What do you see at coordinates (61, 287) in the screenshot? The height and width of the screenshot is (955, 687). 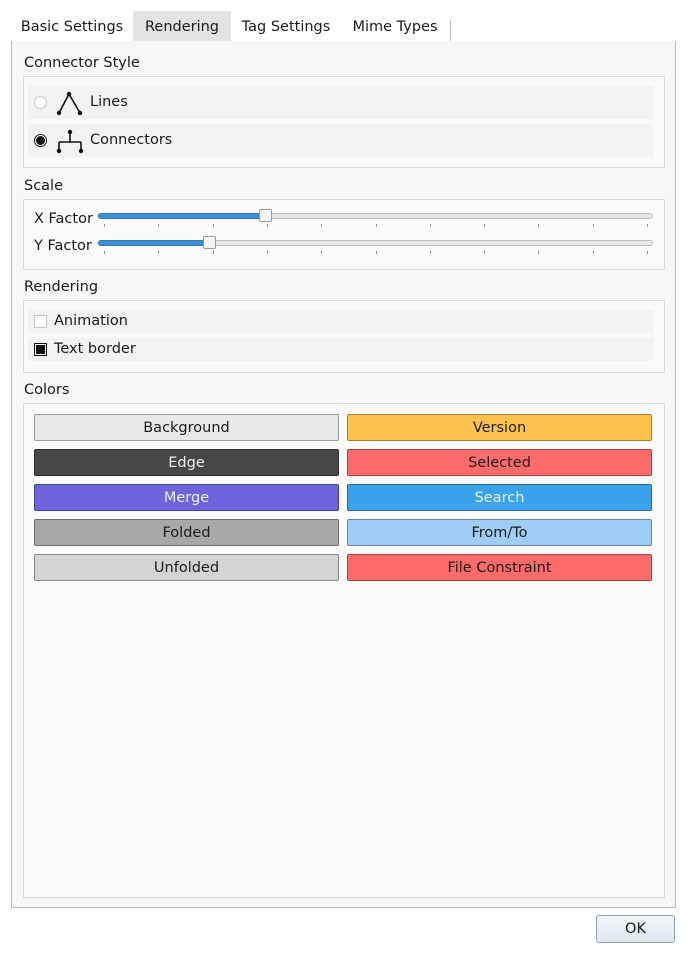 I see `rendering-title: Rendering` at bounding box center [61, 287].